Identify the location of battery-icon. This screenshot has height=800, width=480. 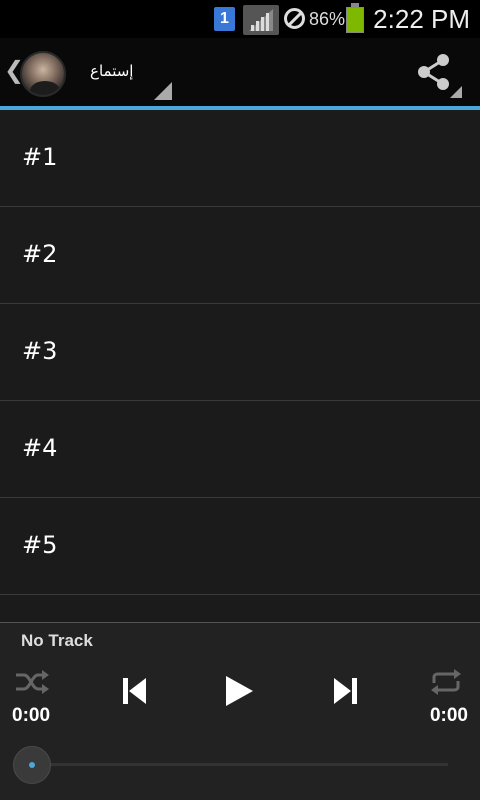
(355, 18).